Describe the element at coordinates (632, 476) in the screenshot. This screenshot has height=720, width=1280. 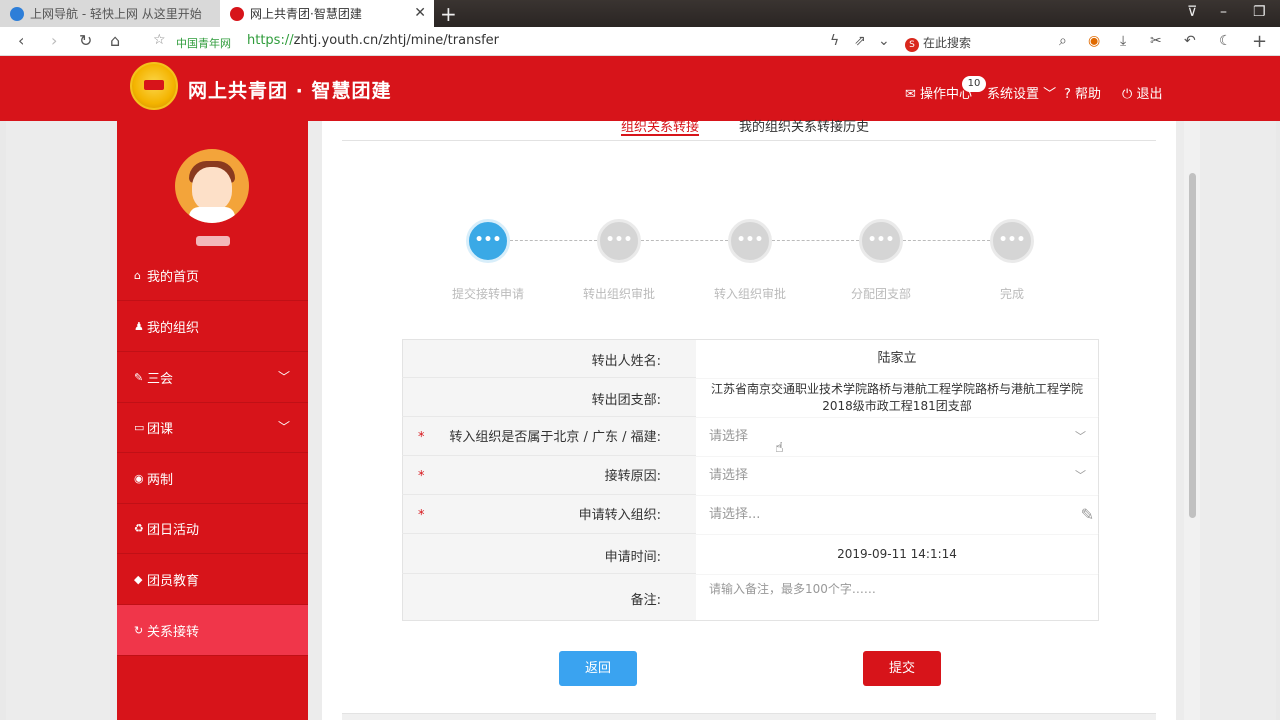
I see `reason-label: 接转原因:` at that location.